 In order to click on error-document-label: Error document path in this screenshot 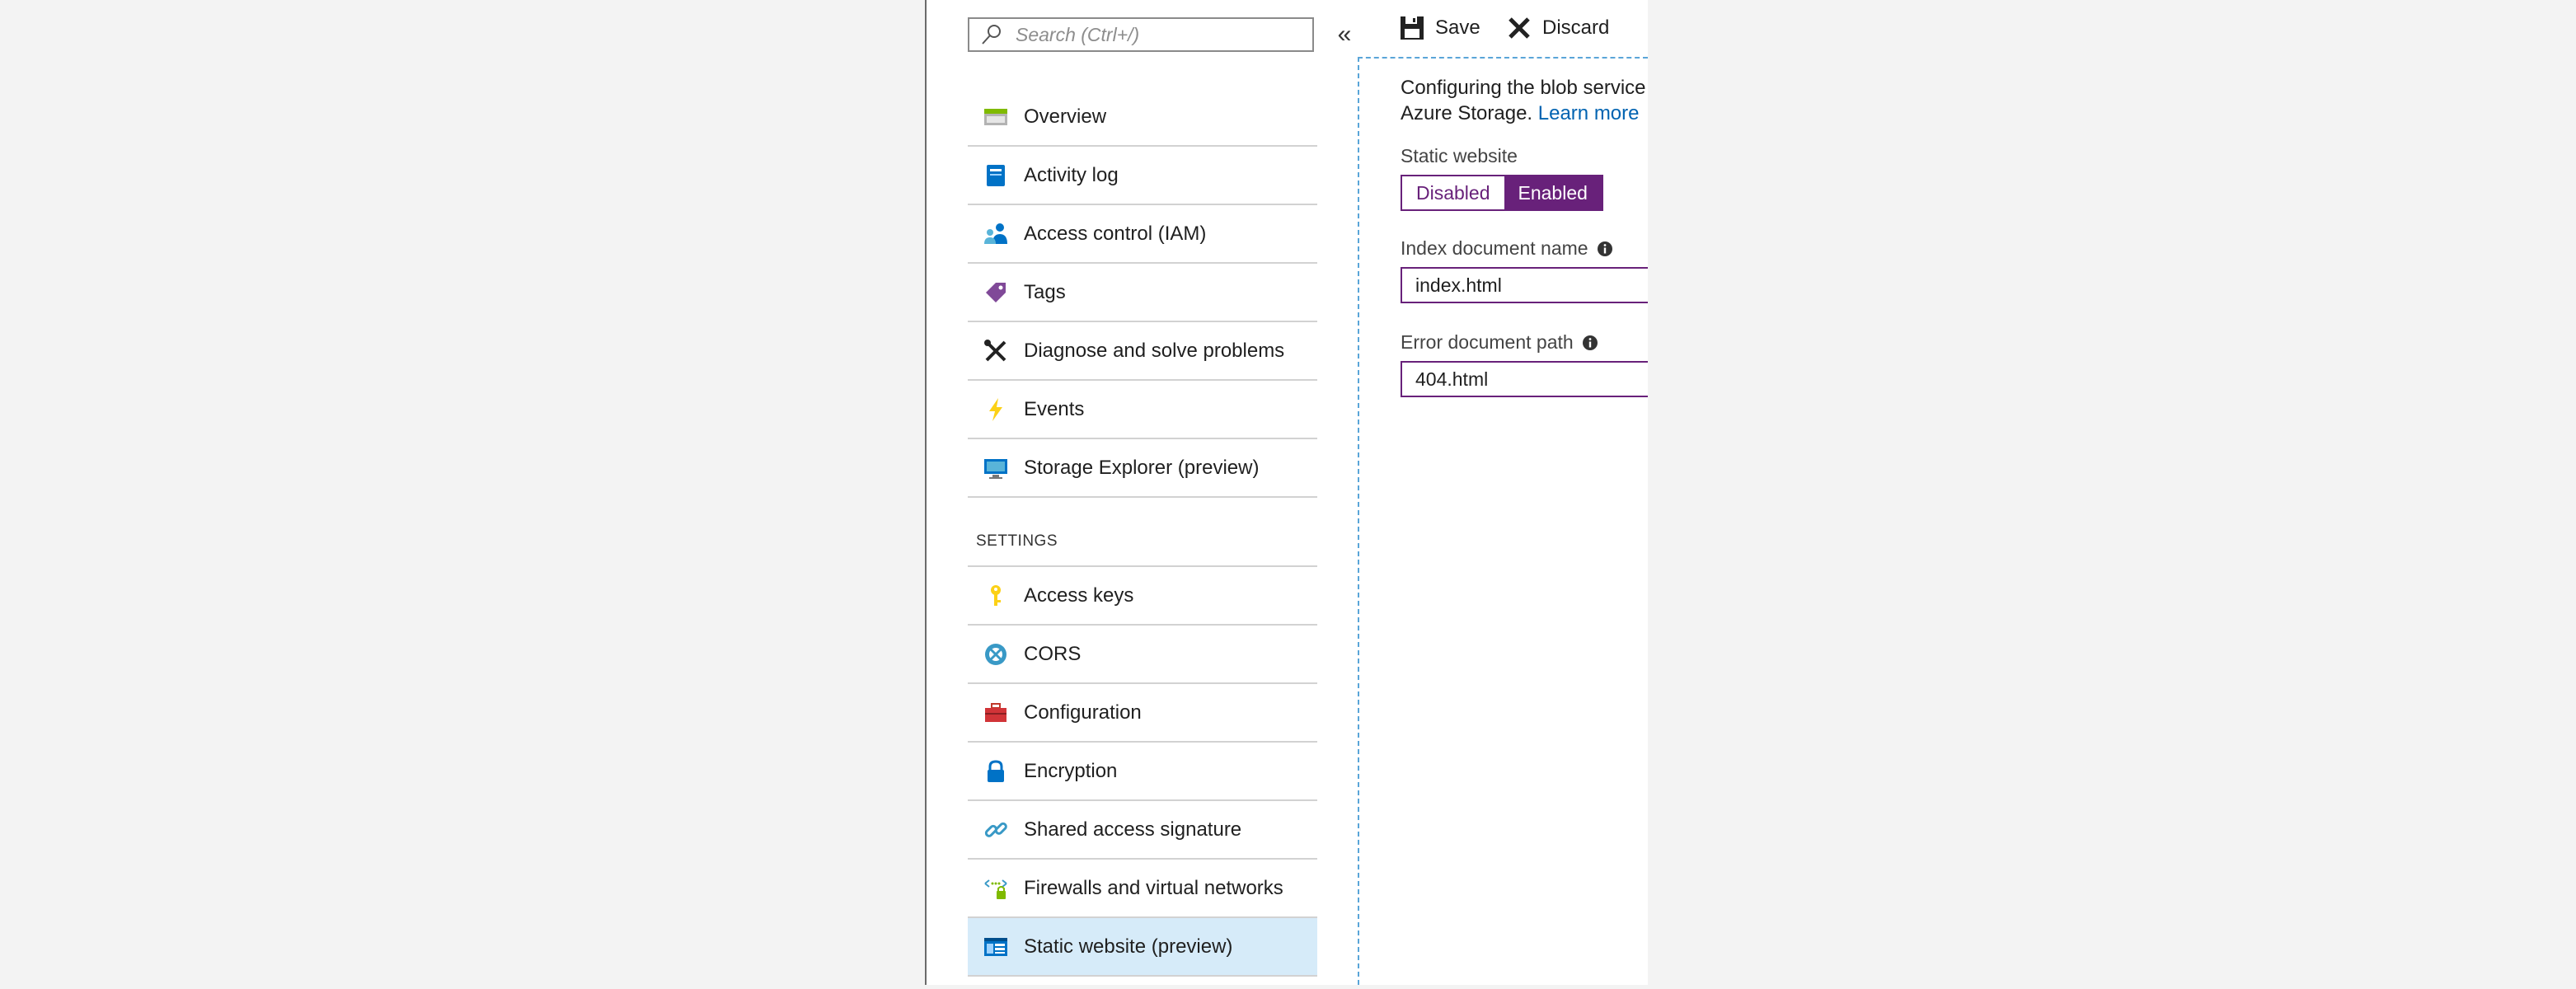, I will do `click(1500, 342)`.